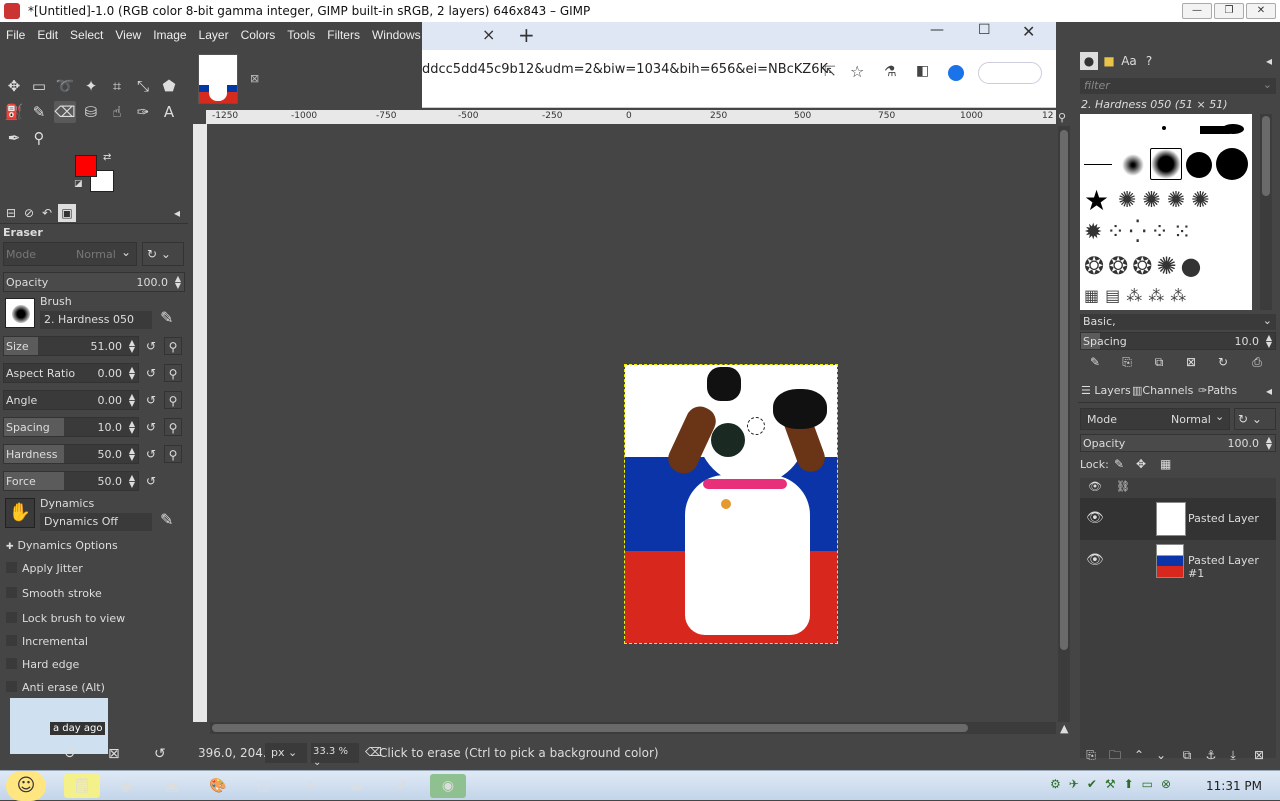 This screenshot has height=801, width=1280. I want to click on eye-icon: 👁, so click(1095, 518).